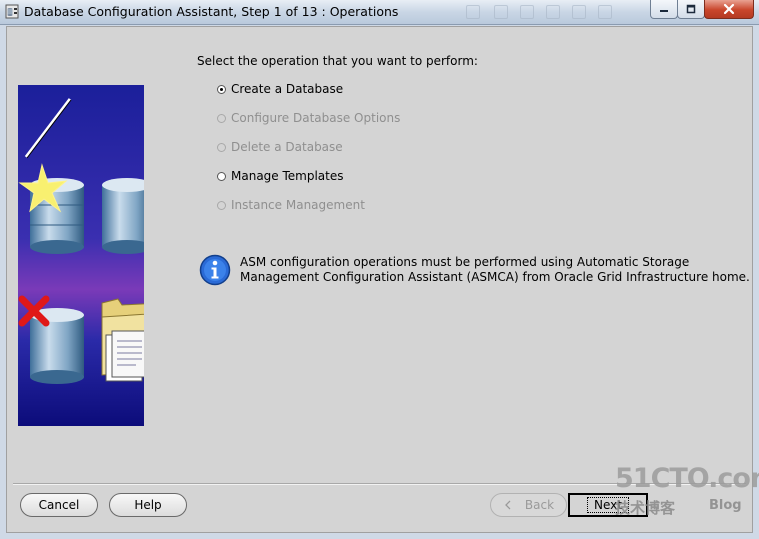  I want to click on radio-delete-database: Delete a Database, so click(280, 147).